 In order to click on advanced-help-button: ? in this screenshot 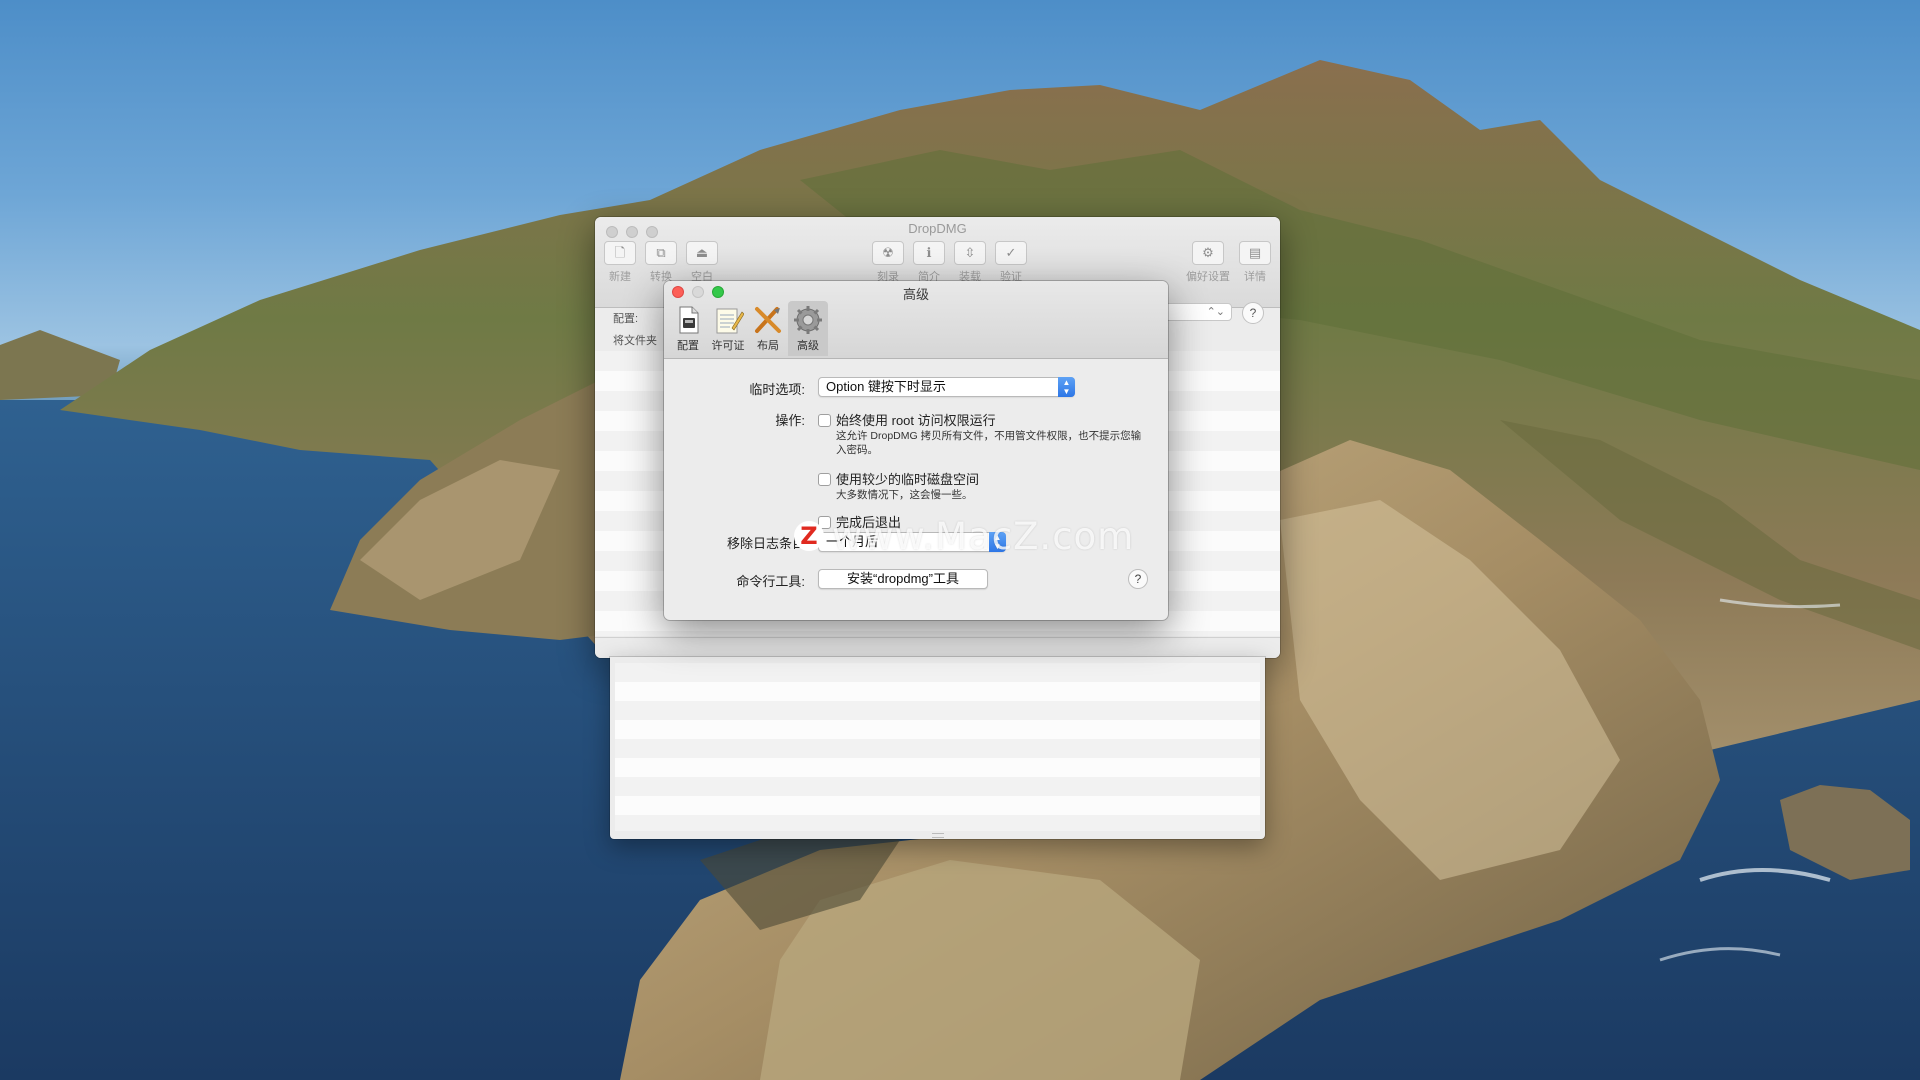, I will do `click(1138, 579)`.